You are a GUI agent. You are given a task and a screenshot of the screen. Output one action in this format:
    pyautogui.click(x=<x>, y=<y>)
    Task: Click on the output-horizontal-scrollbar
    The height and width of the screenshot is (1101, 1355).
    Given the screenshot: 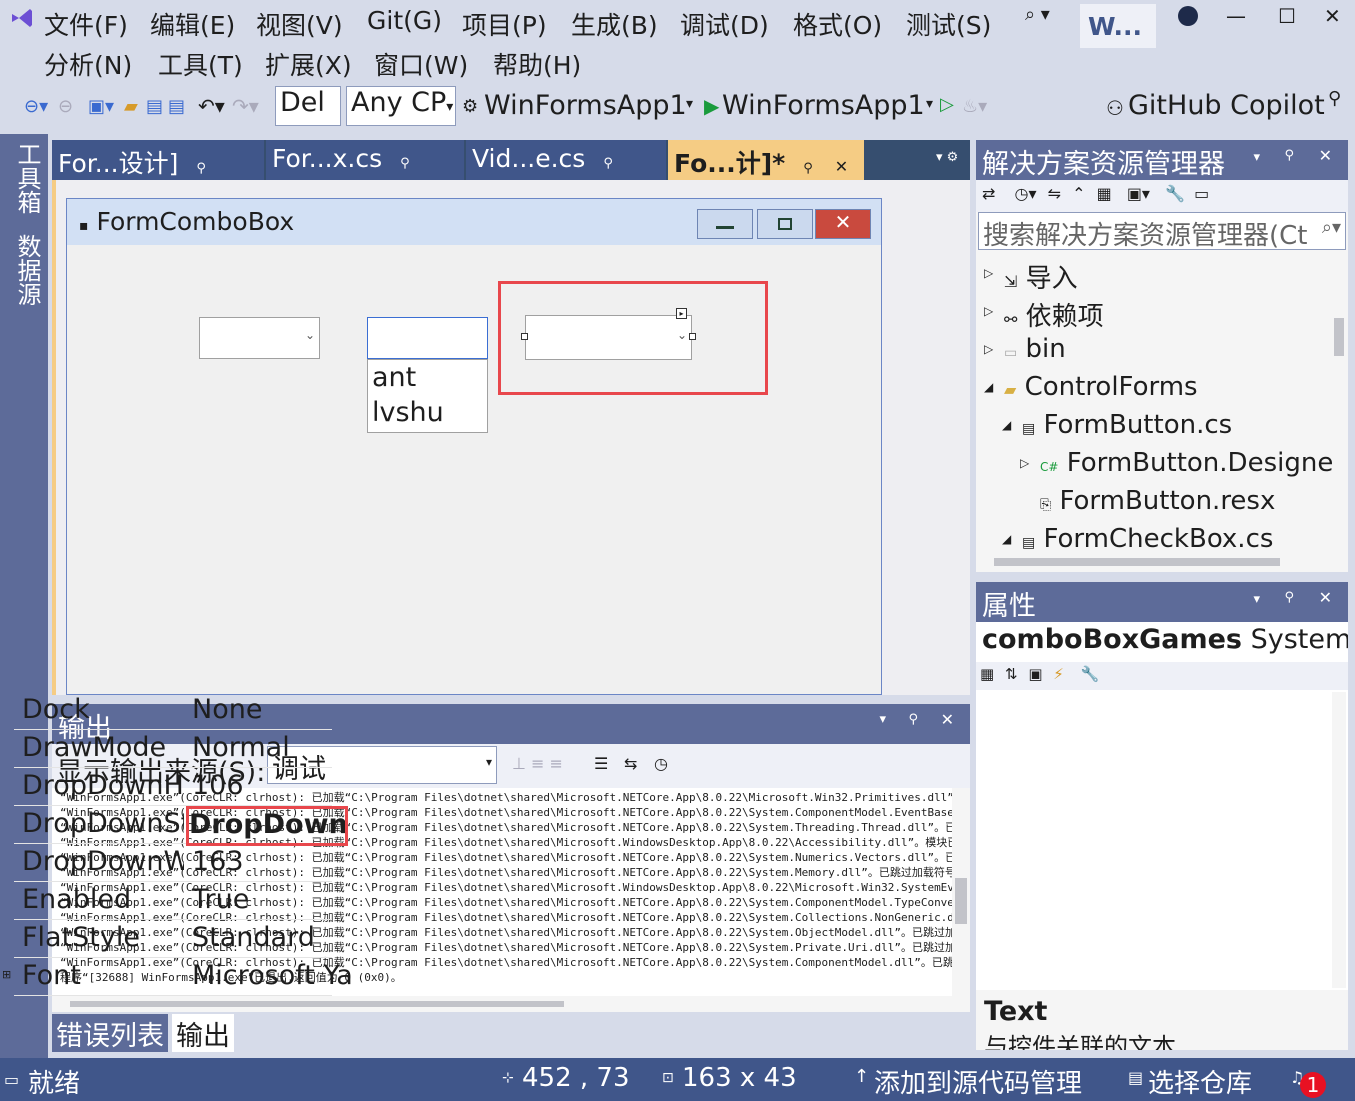 What is the action you would take?
    pyautogui.click(x=511, y=1004)
    